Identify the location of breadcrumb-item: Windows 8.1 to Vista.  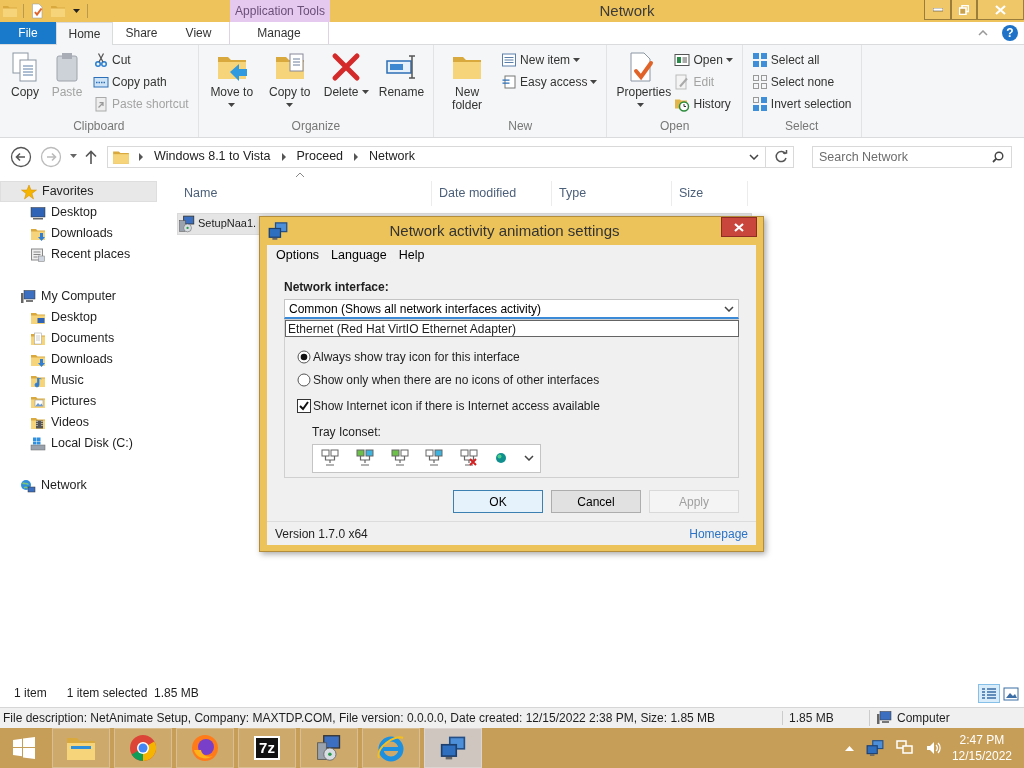
(212, 156).